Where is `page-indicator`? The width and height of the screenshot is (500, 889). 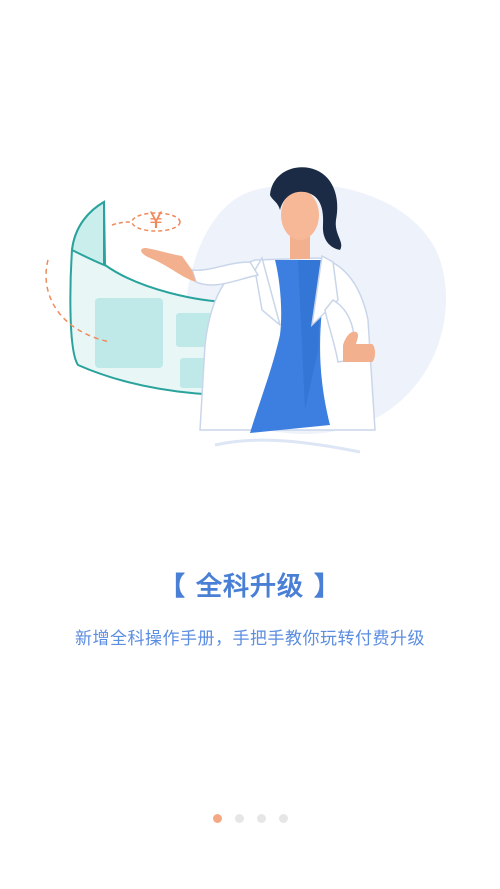
page-indicator is located at coordinates (250, 818).